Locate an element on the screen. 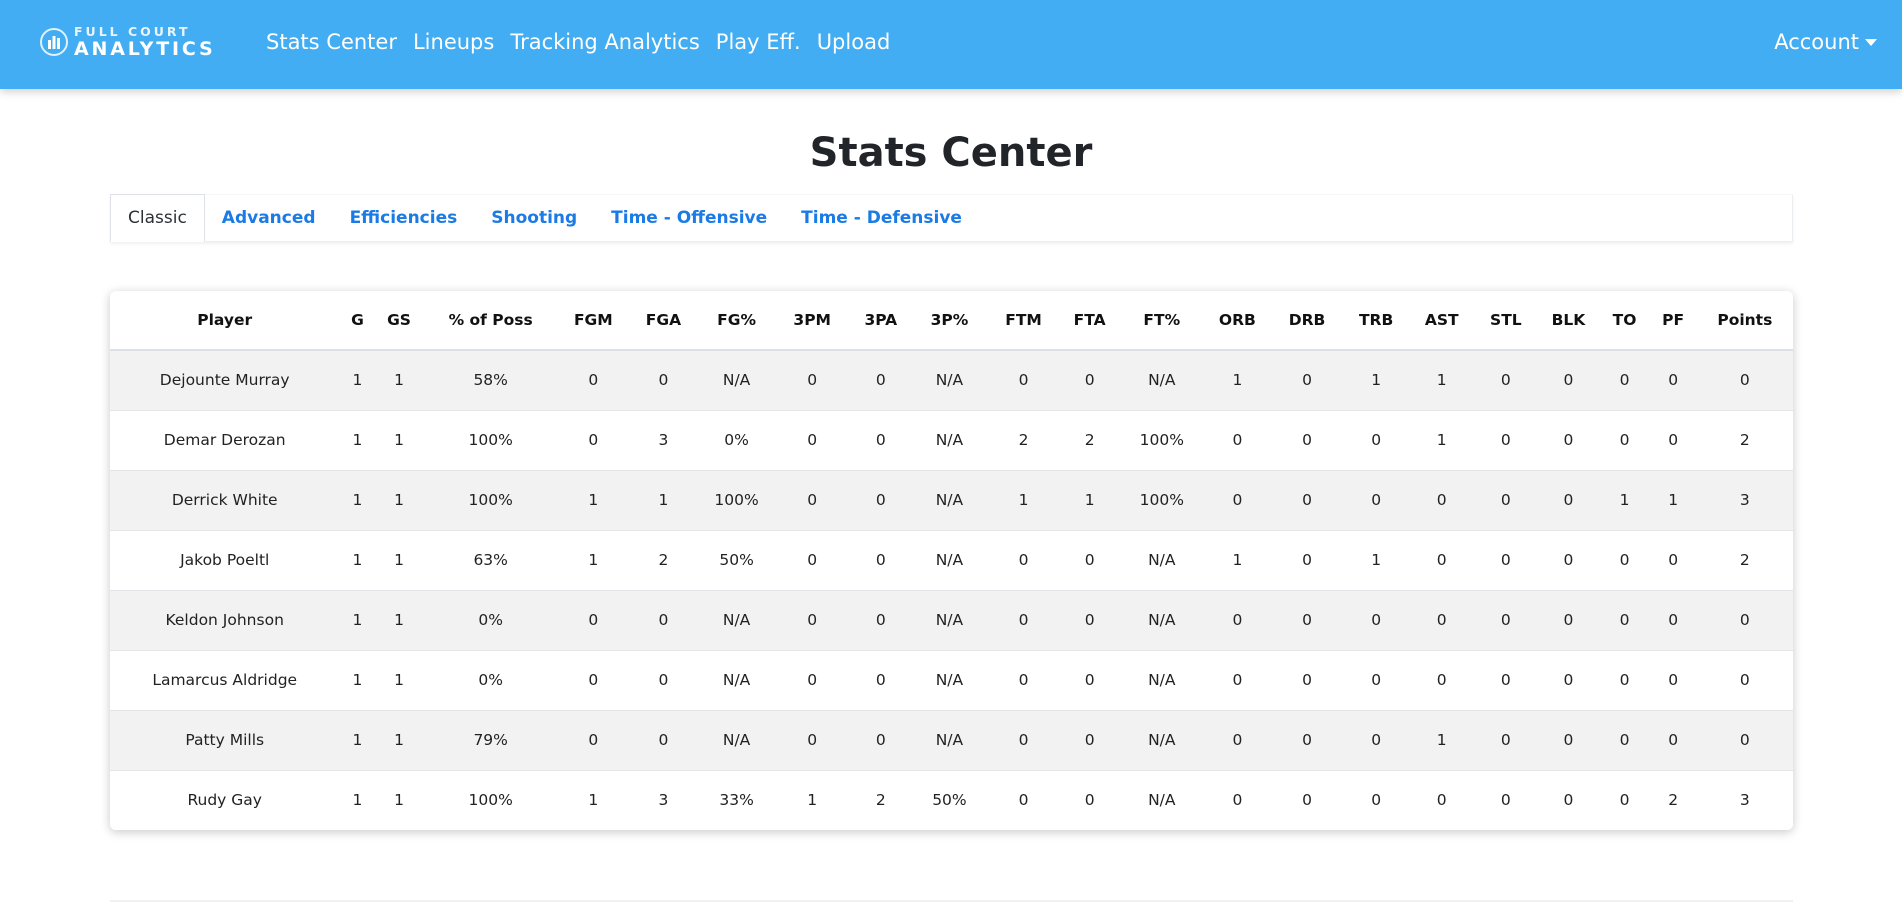 The width and height of the screenshot is (1902, 903). player-name-cell: Keldon Johnson is located at coordinates (225, 619).